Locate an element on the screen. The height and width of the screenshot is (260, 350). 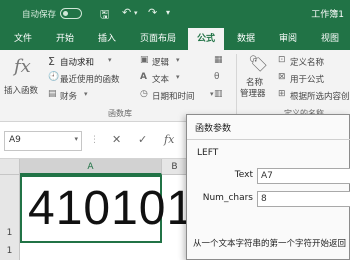
cancel-icon: ✕ is located at coordinates (116, 139).